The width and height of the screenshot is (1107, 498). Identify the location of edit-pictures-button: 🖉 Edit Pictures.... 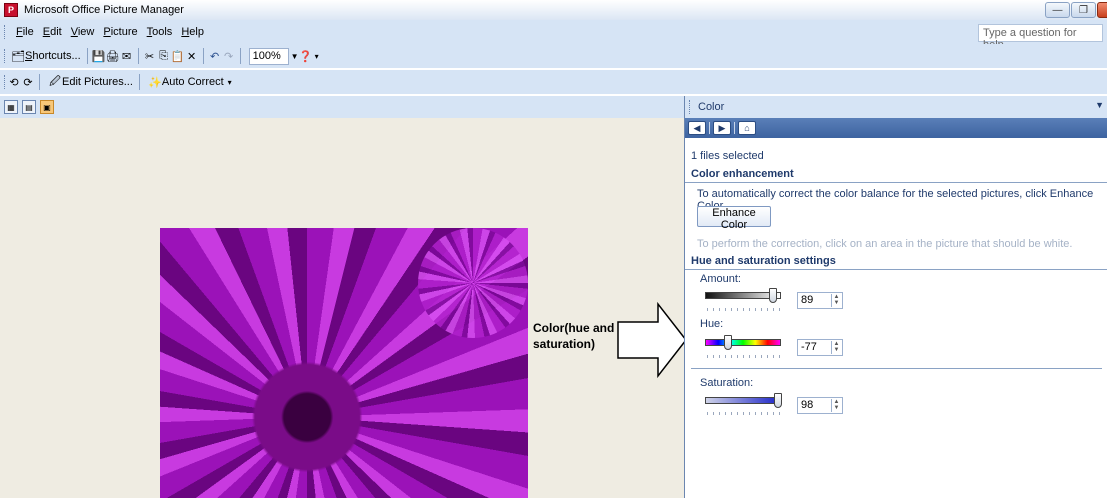
(90, 82).